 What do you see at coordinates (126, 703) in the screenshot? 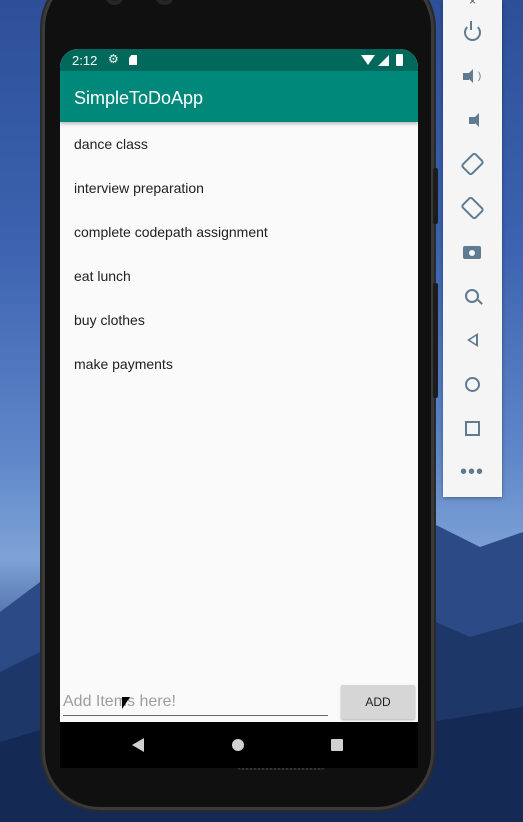
I see `mouse-cursor-icon` at bounding box center [126, 703].